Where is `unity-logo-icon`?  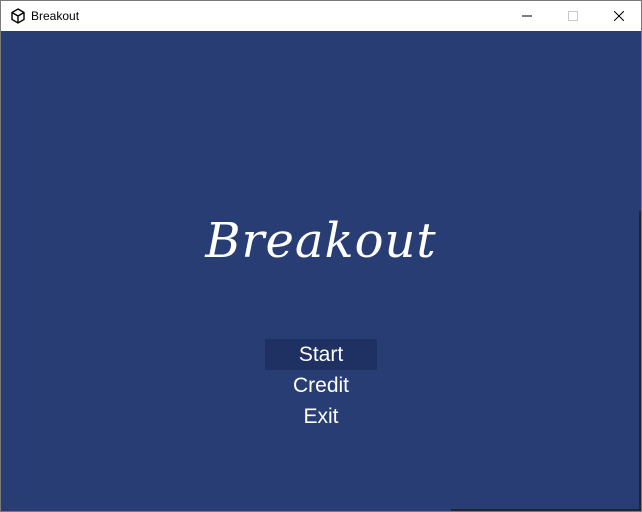
unity-logo-icon is located at coordinates (18, 16).